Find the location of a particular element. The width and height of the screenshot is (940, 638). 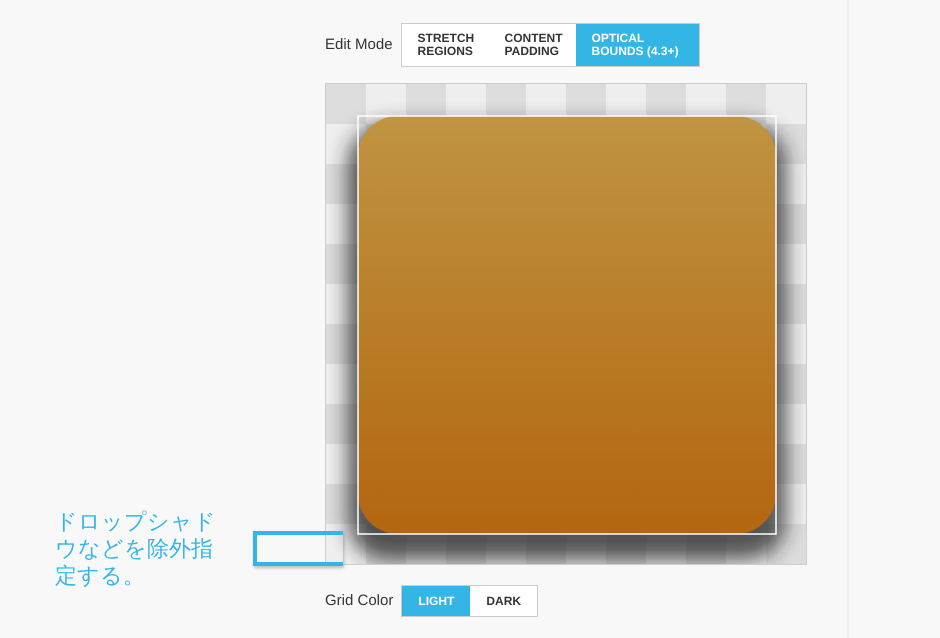

grid-color-label: Grid Color is located at coordinates (359, 600).